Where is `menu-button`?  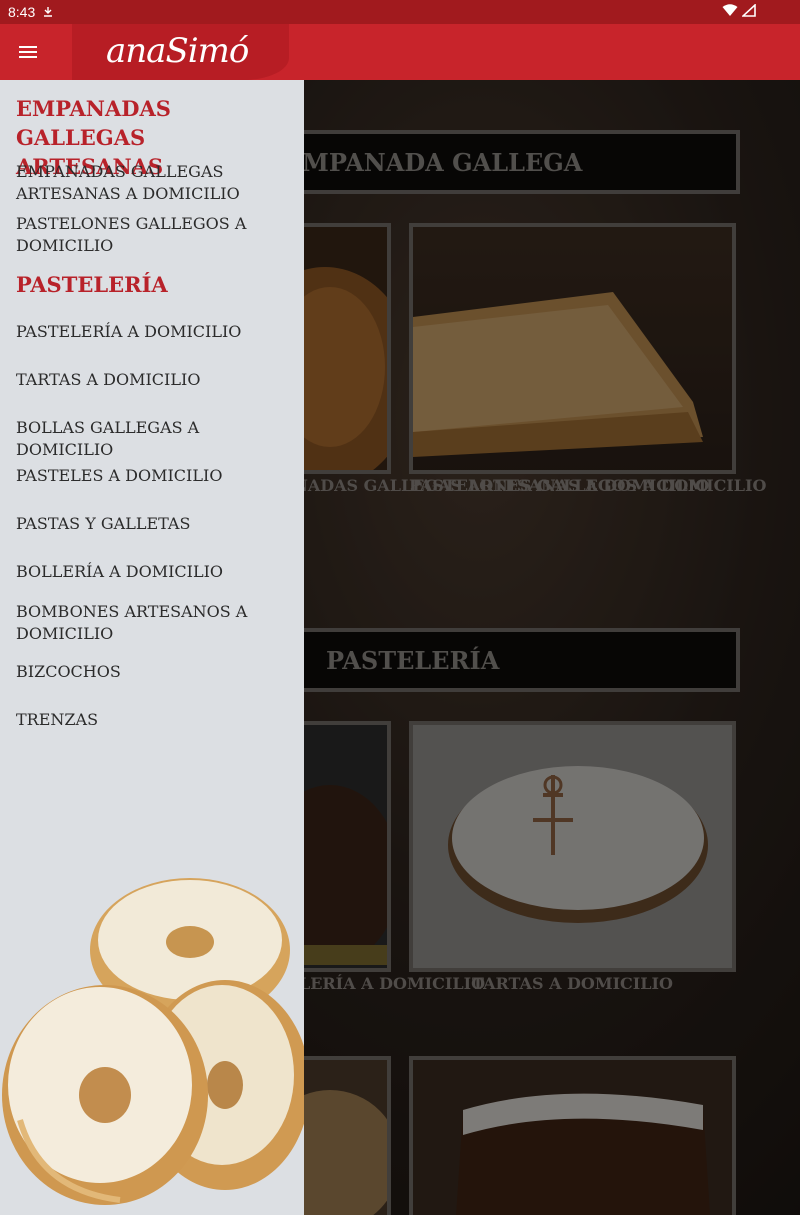 menu-button is located at coordinates (28, 52).